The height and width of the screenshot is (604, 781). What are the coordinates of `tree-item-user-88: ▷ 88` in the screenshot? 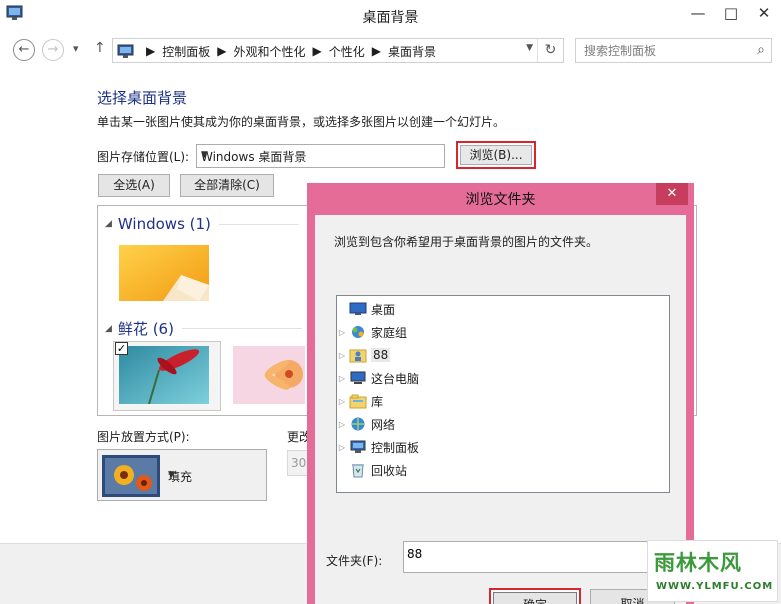 It's located at (364, 355).